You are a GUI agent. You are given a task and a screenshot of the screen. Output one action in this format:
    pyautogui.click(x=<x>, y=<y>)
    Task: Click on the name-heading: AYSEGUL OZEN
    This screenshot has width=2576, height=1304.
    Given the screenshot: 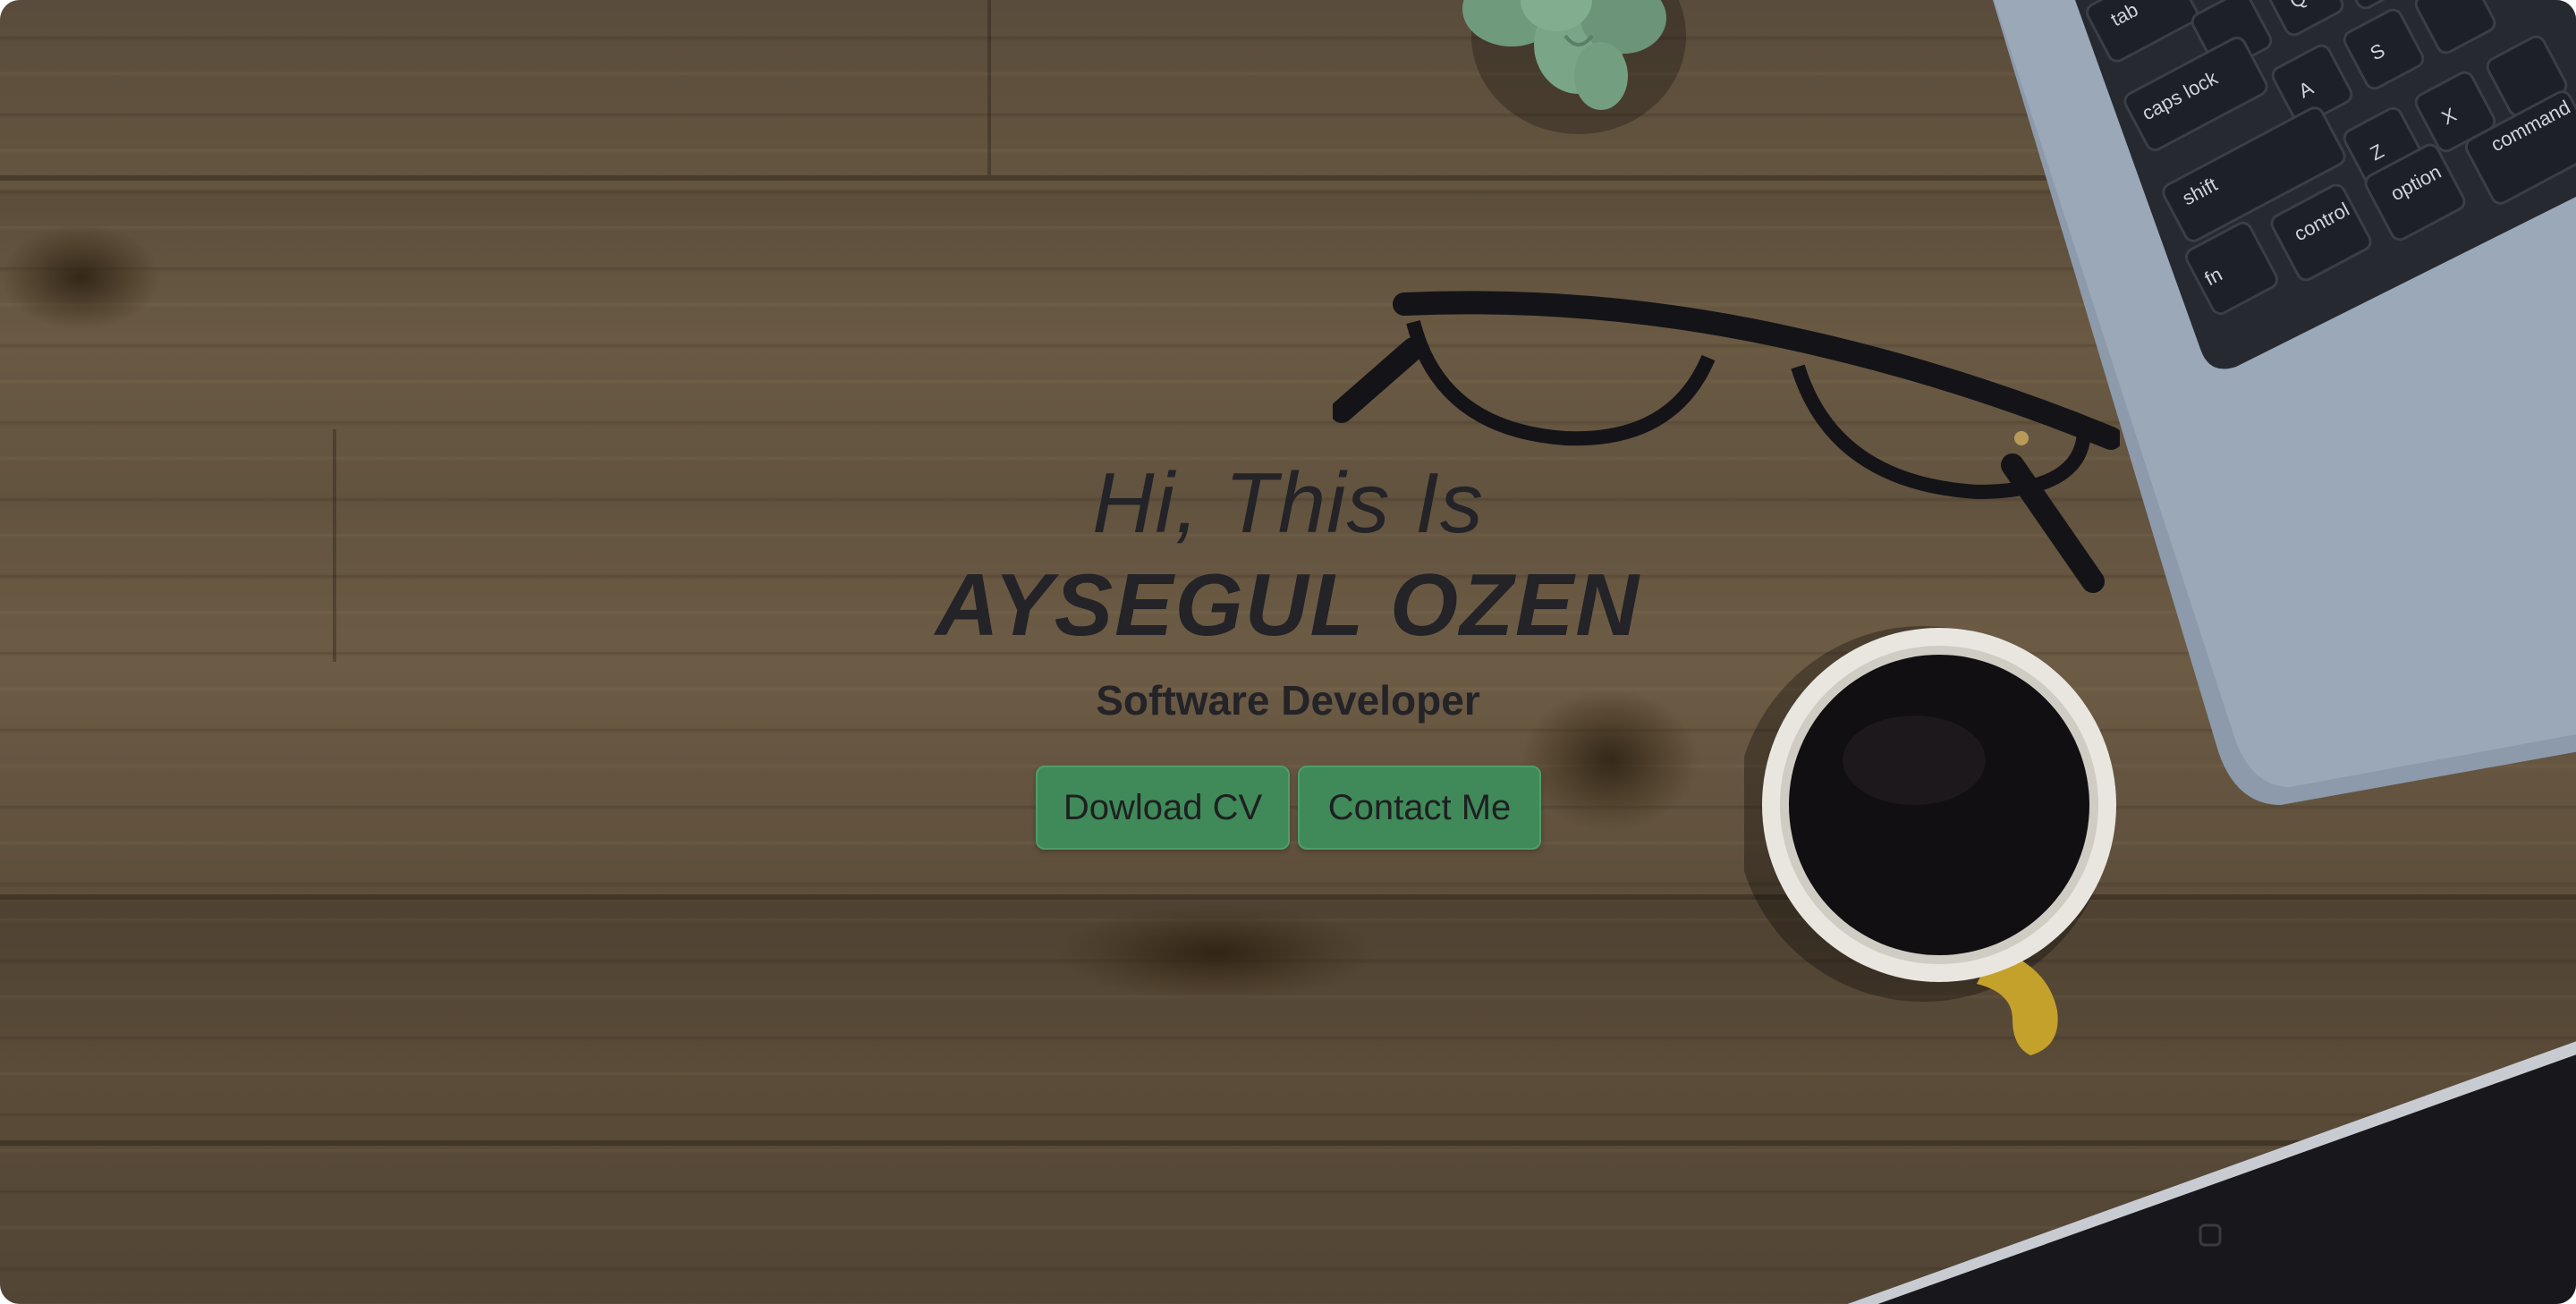 What is the action you would take?
    pyautogui.click(x=1288, y=605)
    